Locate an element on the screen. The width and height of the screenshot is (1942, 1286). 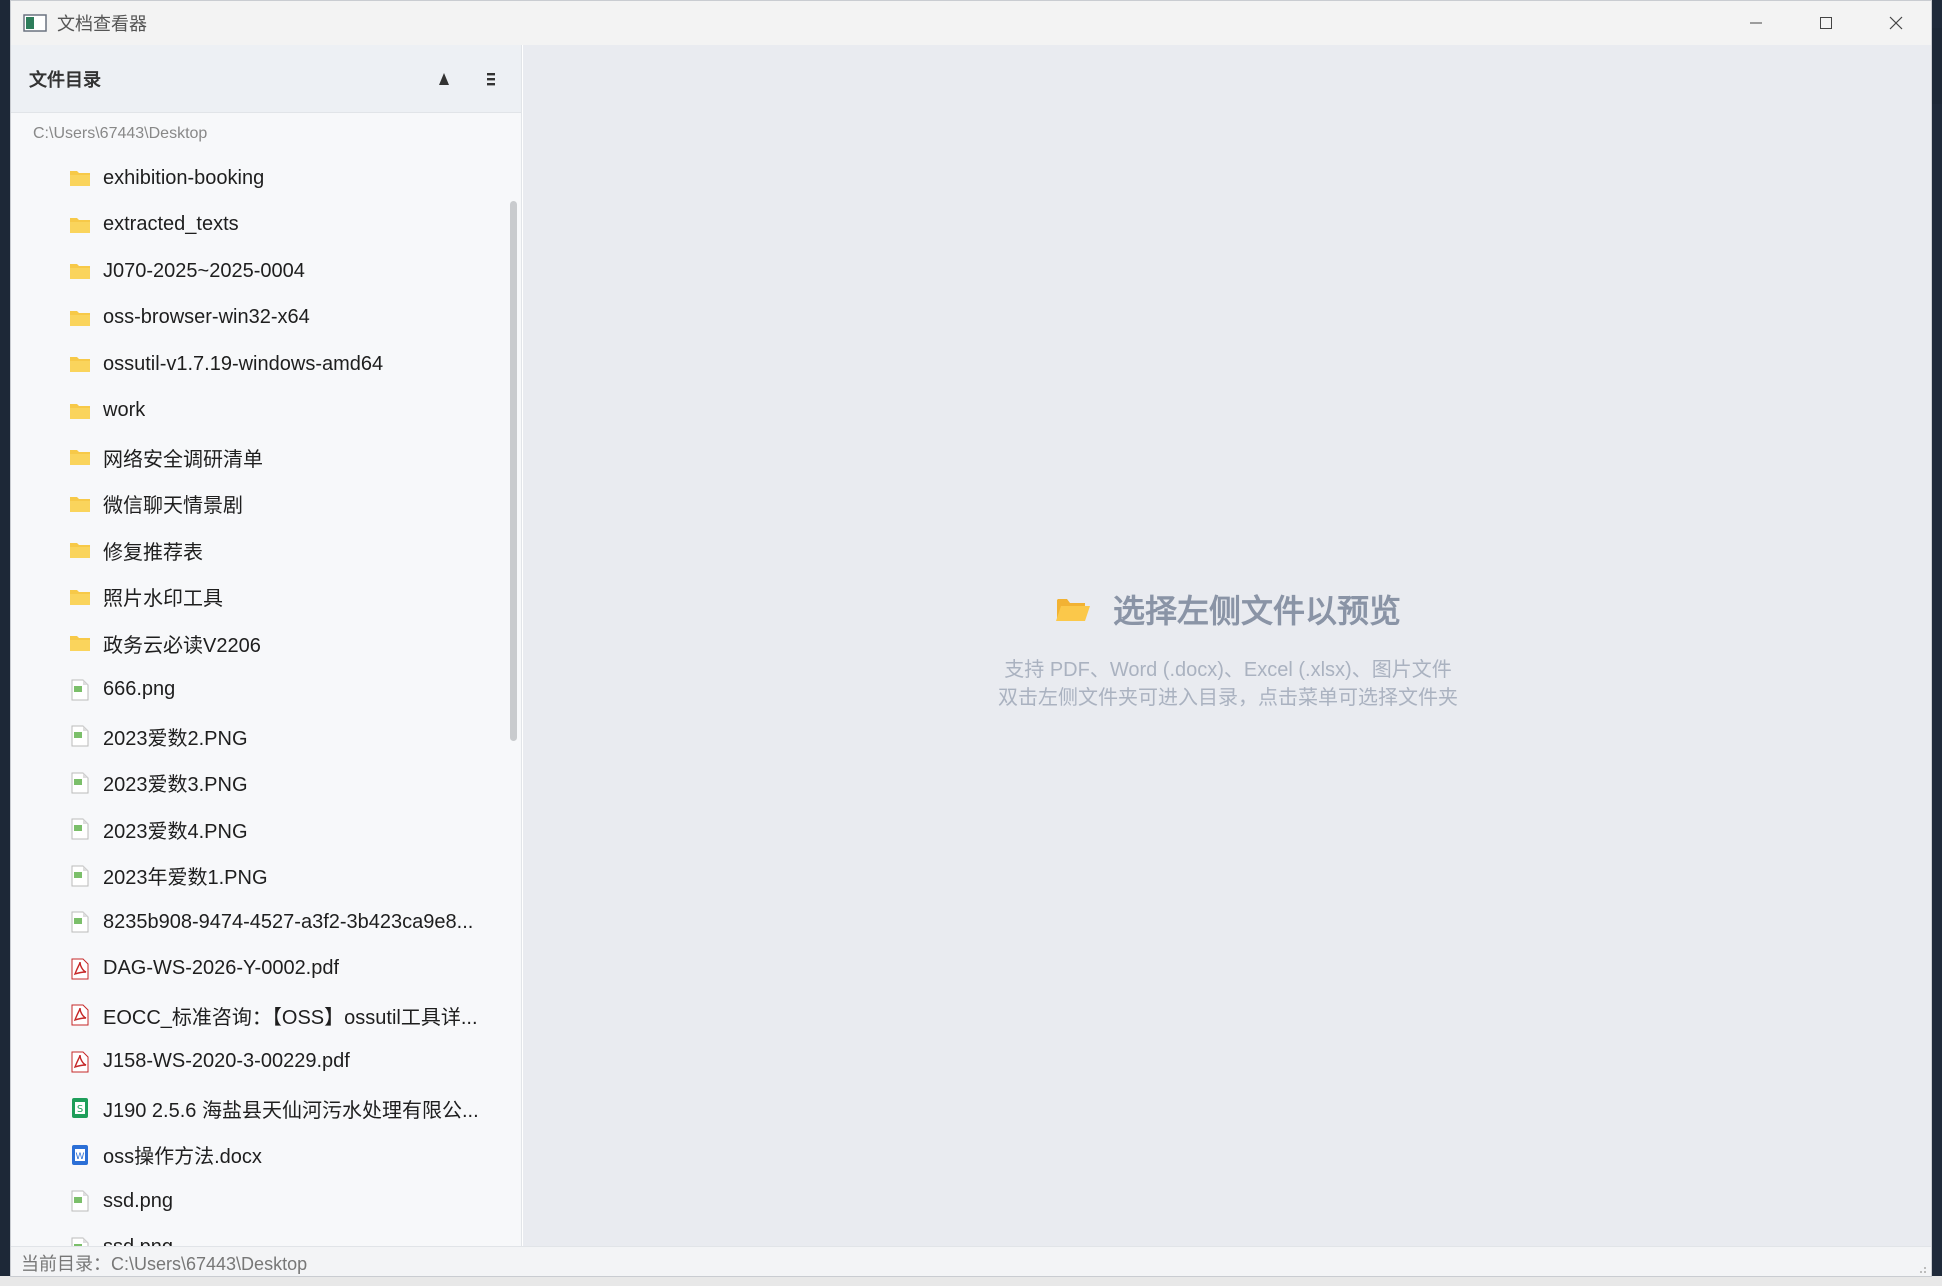
preview-hint-formats: 支持 PDF、Word (.docx)、Excel (.xlsx)、图片文件 is located at coordinates (1228, 670).